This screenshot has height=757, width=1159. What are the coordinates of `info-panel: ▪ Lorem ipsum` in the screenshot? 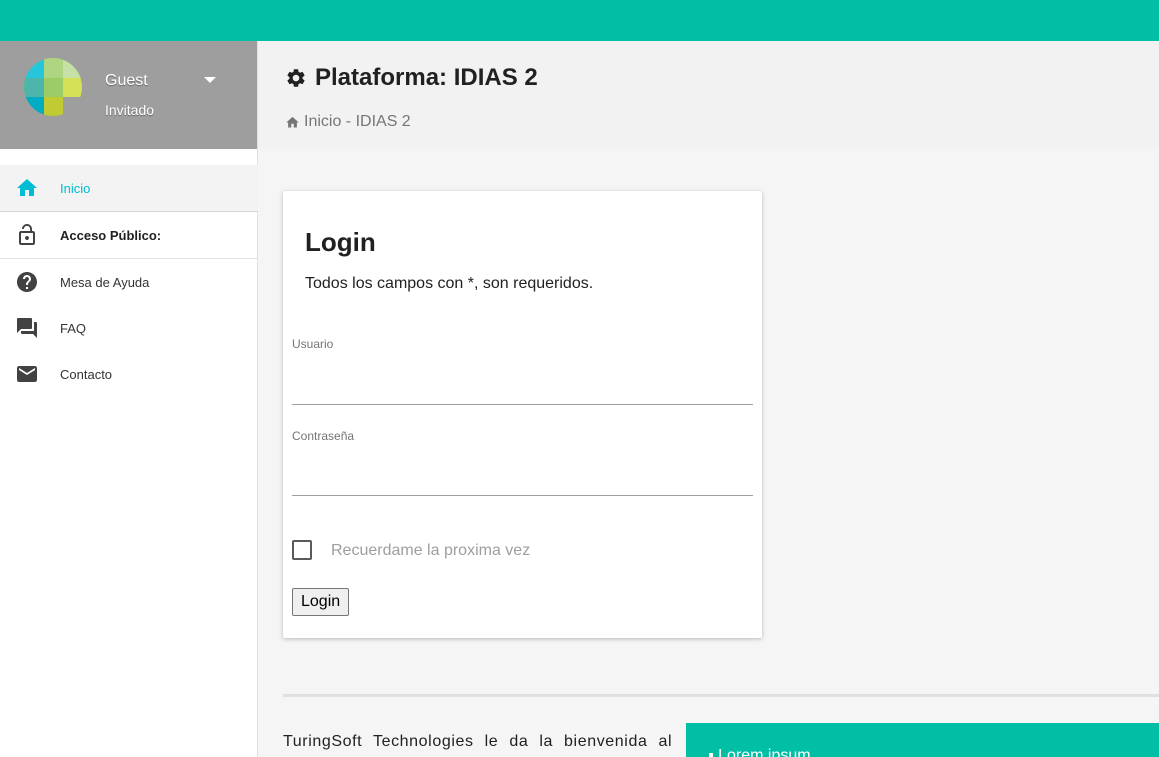 It's located at (922, 740).